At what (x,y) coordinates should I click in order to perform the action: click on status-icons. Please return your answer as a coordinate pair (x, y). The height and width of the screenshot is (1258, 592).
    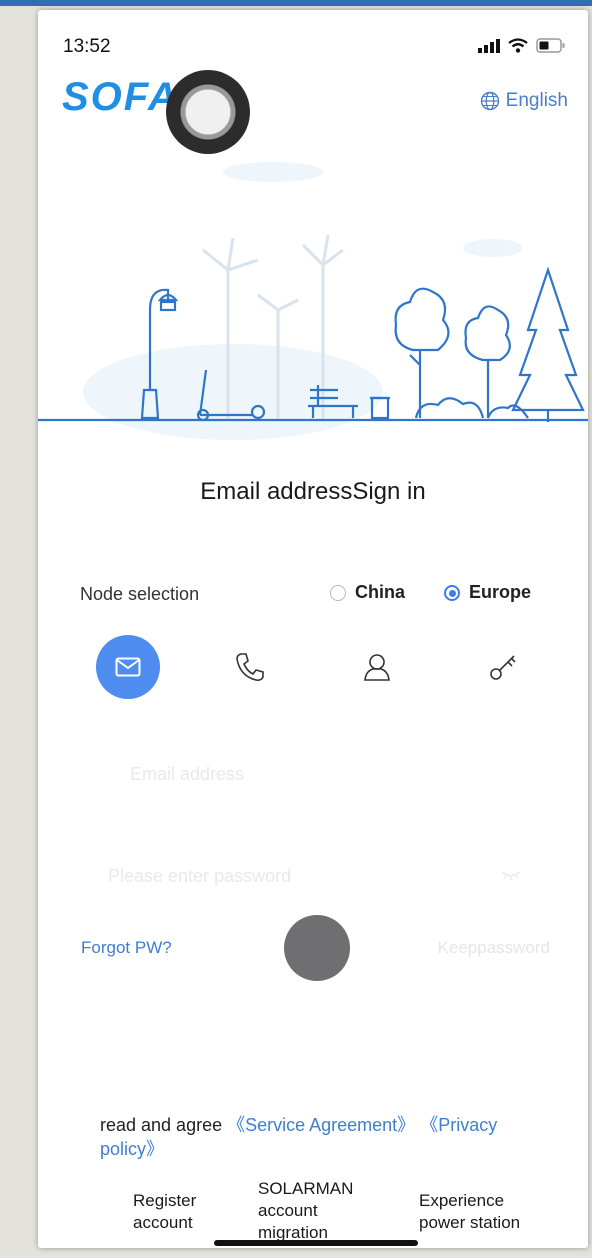
    Looking at the image, I should click on (522, 45).